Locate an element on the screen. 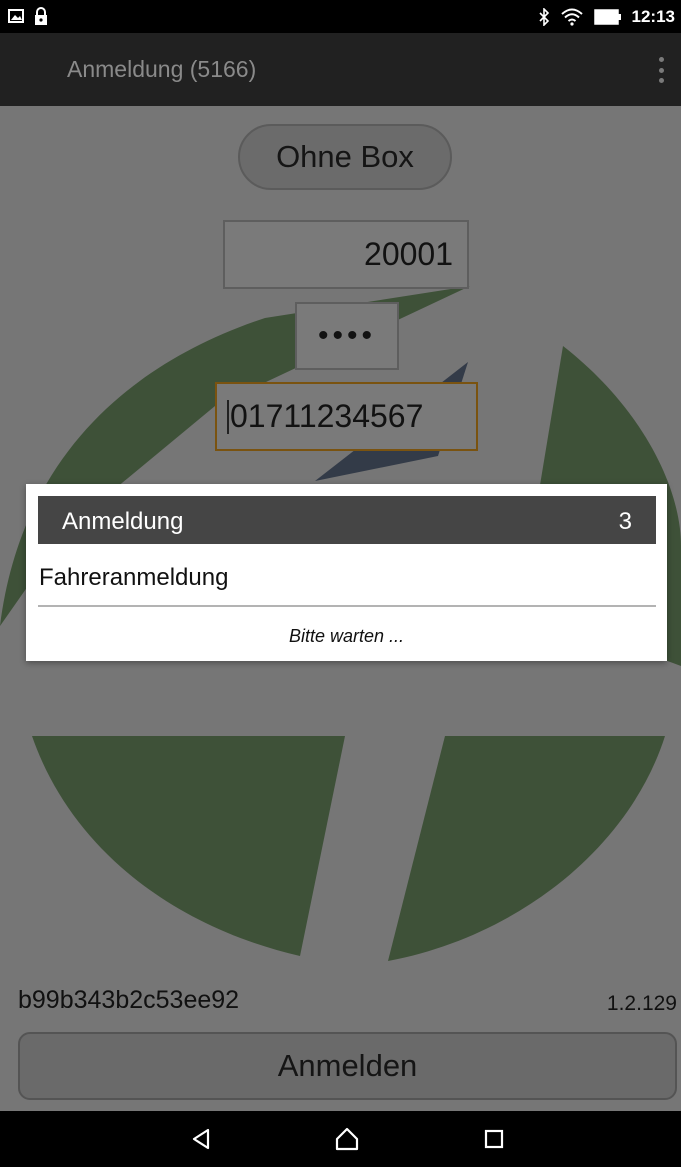 The width and height of the screenshot is (681, 1167). back-icon is located at coordinates (202, 1139).